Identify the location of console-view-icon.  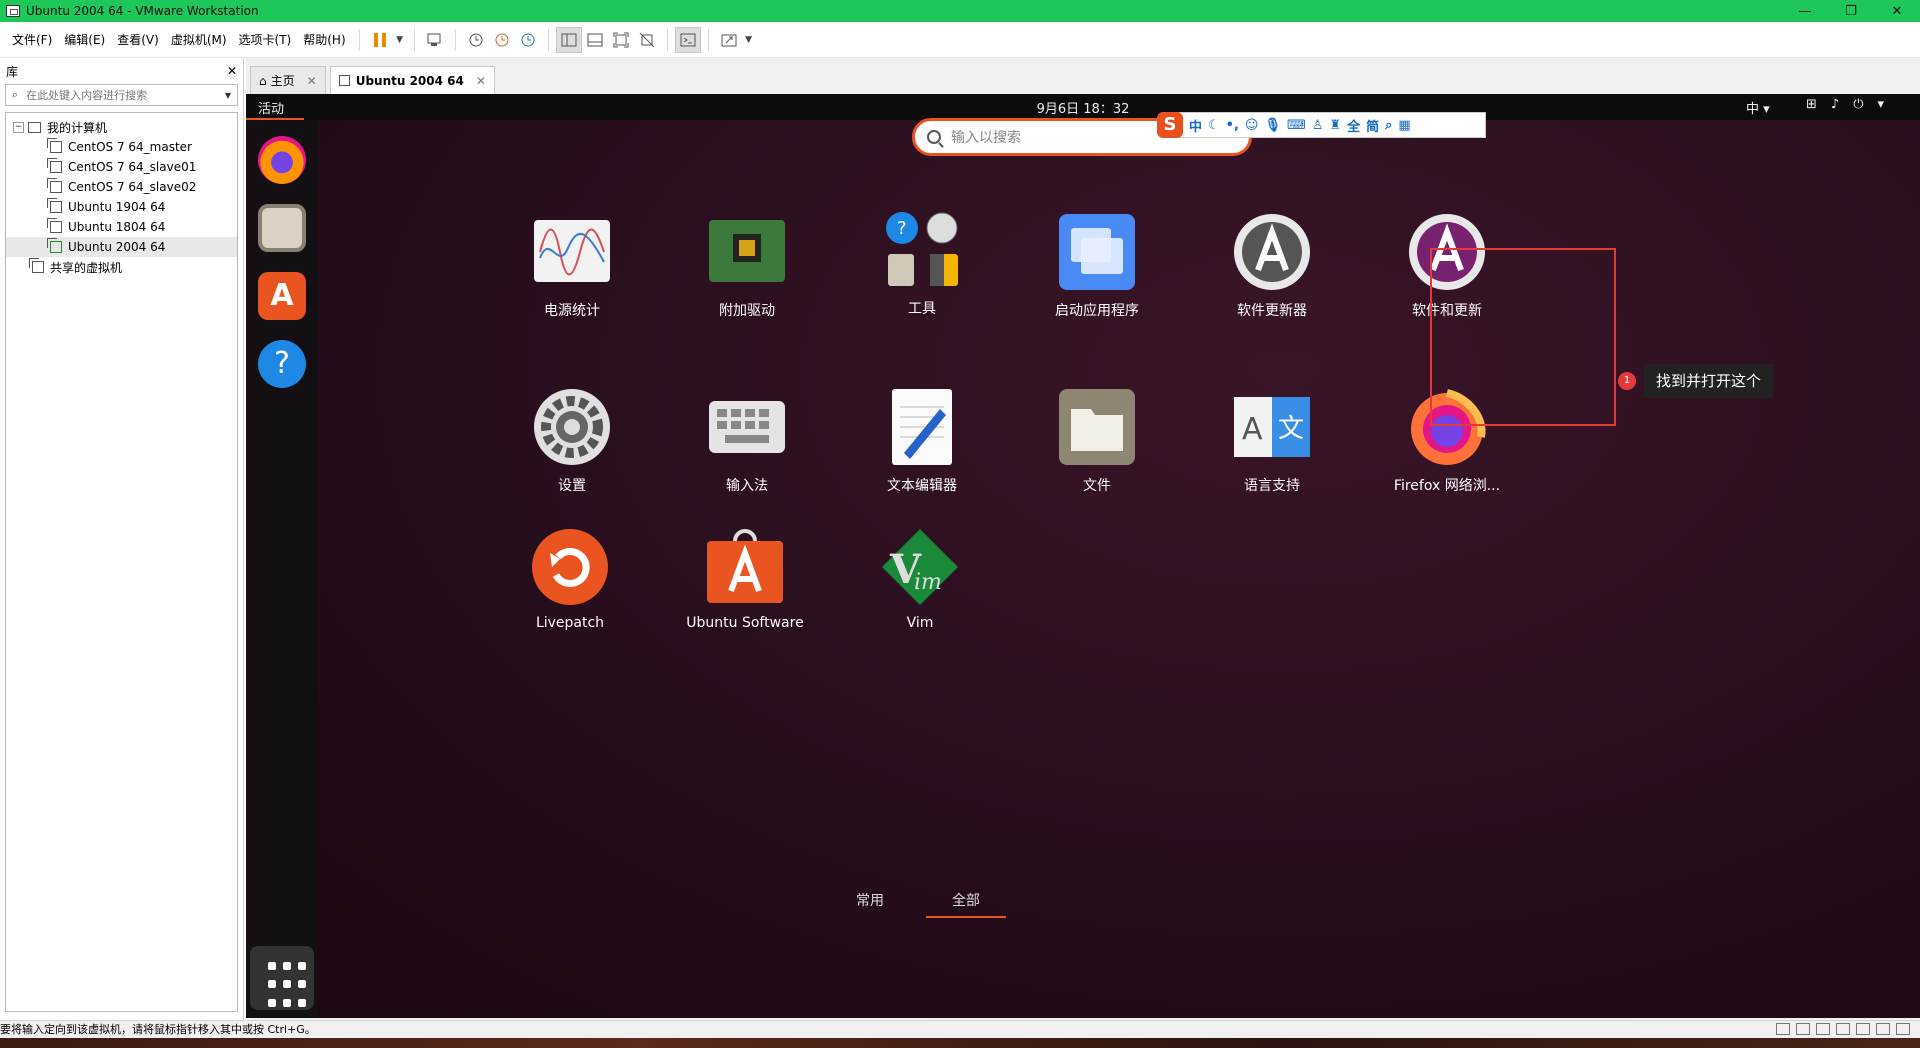
(687, 39).